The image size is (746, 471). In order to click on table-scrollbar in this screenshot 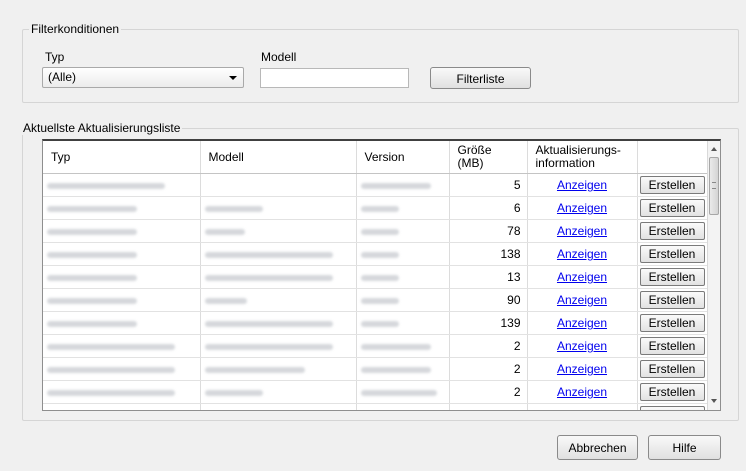, I will do `click(713, 275)`.